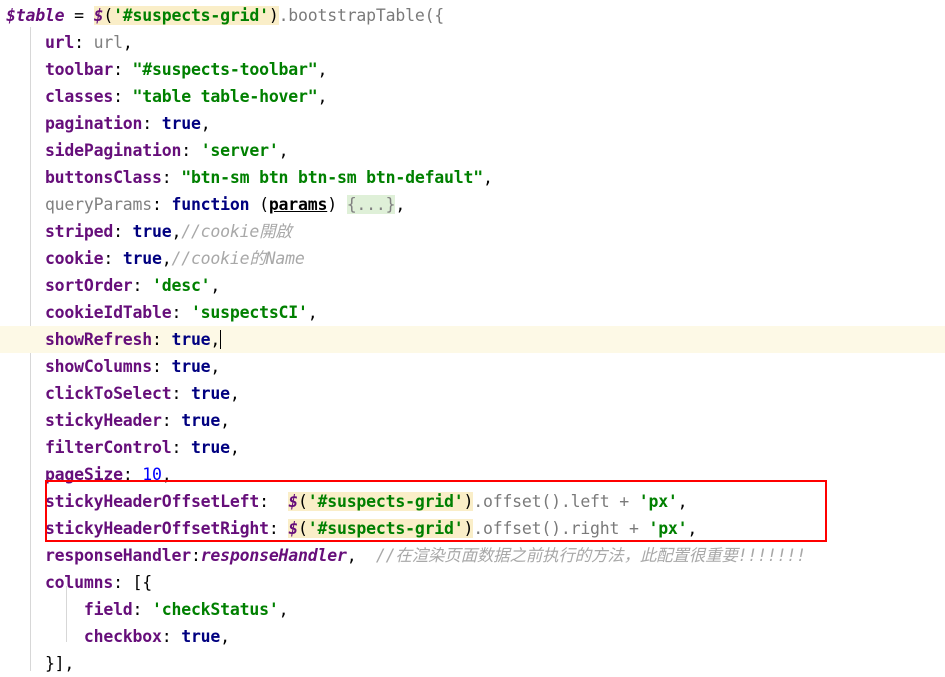 The height and width of the screenshot is (677, 945). What do you see at coordinates (468, 528) in the screenshot?
I see `token-paren-close: )` at bounding box center [468, 528].